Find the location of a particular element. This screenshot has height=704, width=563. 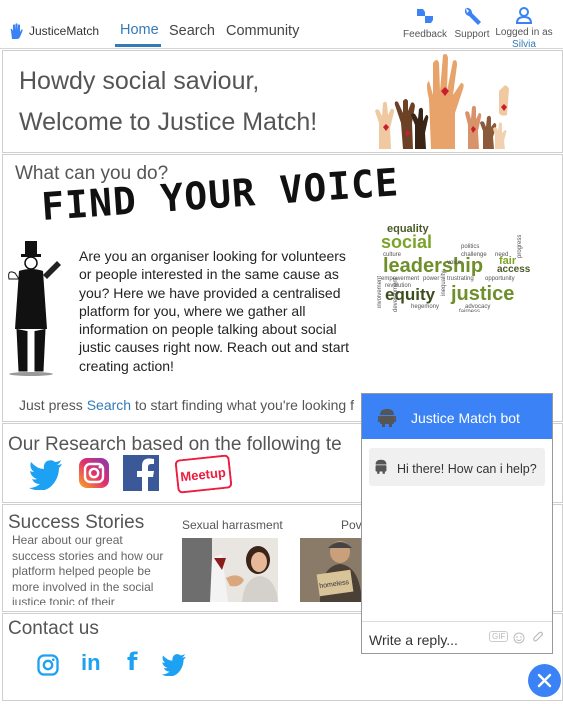

logged-in-status: Logged in as Silvia is located at coordinates (524, 28).